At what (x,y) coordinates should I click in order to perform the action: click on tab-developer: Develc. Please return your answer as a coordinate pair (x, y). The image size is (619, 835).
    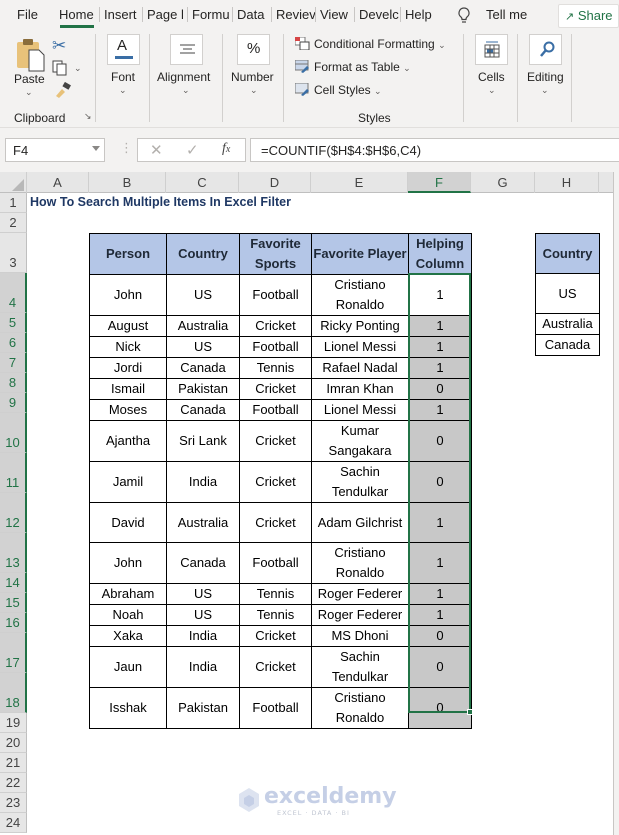
    Looking at the image, I should click on (377, 14).